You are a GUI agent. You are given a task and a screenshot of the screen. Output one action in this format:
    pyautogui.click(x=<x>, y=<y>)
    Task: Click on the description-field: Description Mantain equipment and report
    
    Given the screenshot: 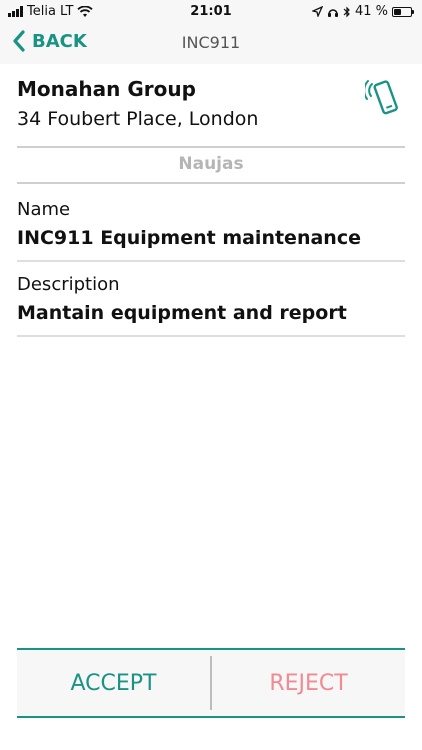 What is the action you would take?
    pyautogui.click(x=211, y=305)
    